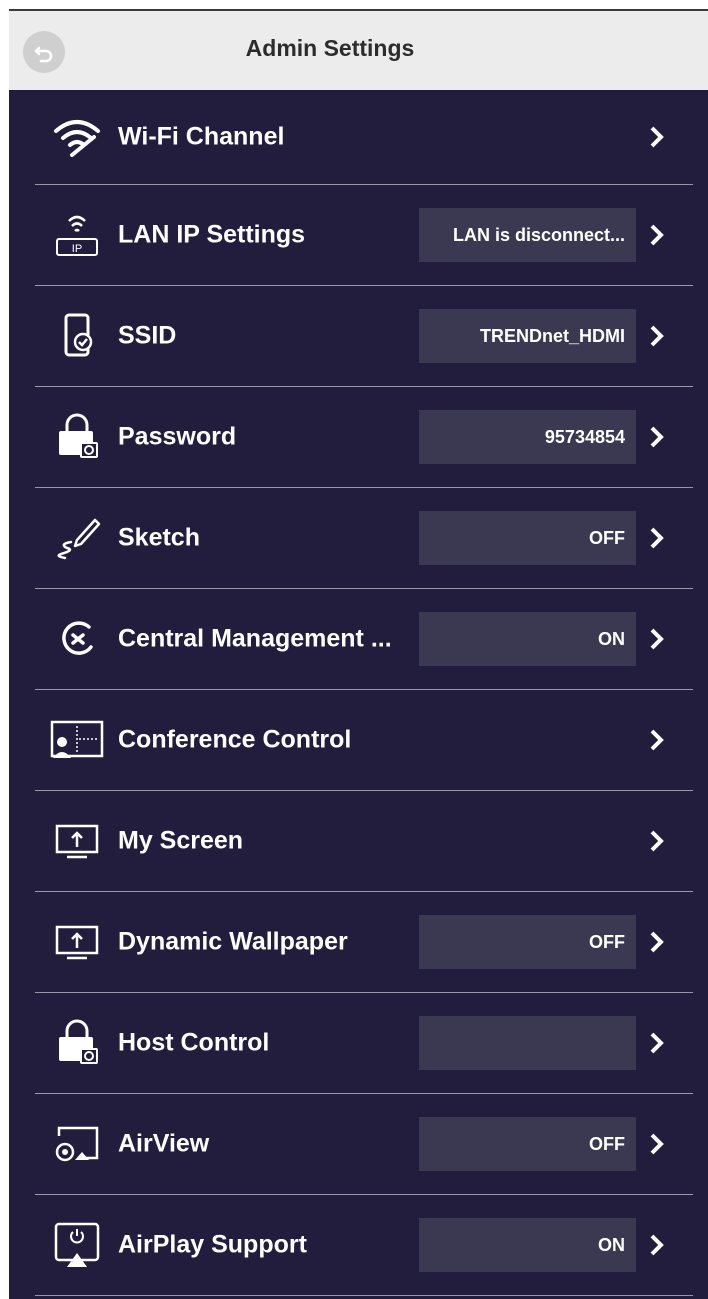 The image size is (708, 1299). Describe the element at coordinates (77, 538) in the screenshot. I see `pencil-sketch-icon` at that location.